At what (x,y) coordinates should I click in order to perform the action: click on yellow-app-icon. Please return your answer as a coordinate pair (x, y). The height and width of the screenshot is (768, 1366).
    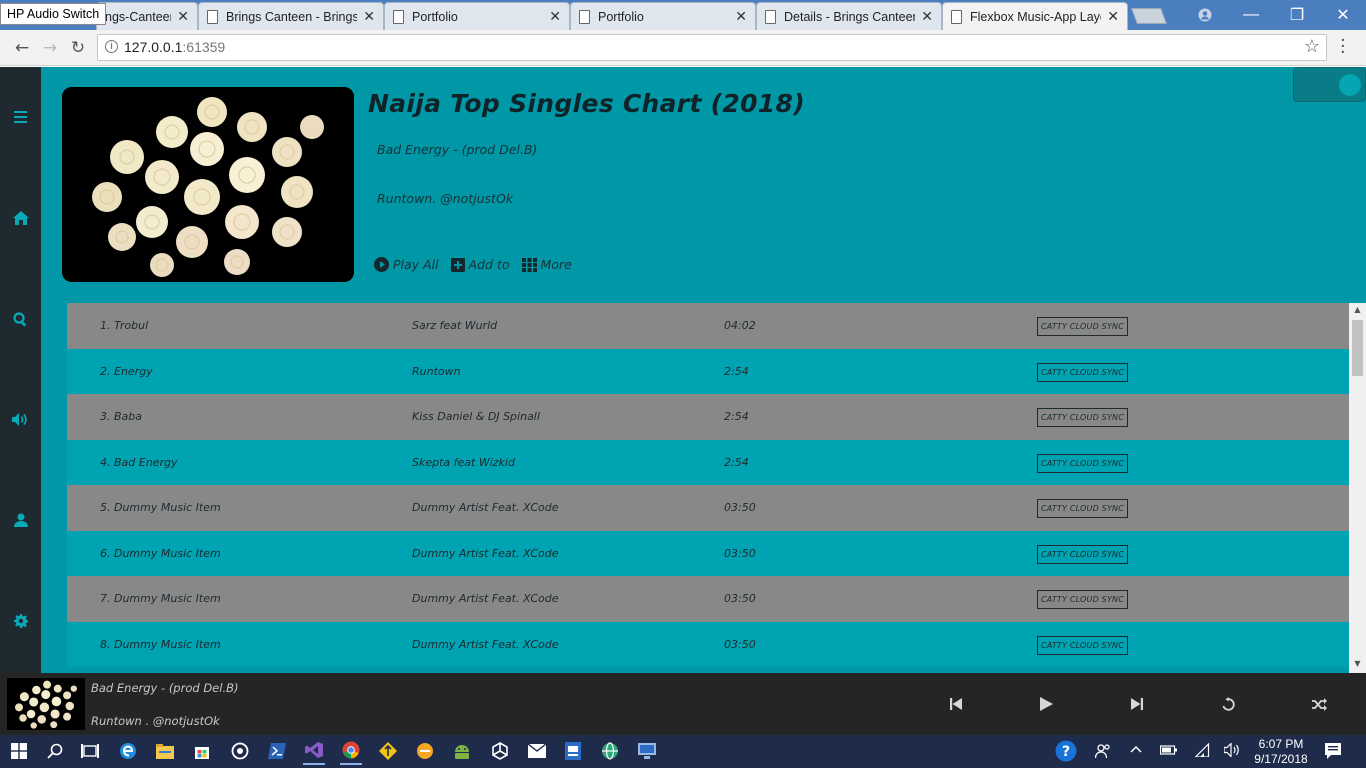
    Looking at the image, I should click on (425, 751).